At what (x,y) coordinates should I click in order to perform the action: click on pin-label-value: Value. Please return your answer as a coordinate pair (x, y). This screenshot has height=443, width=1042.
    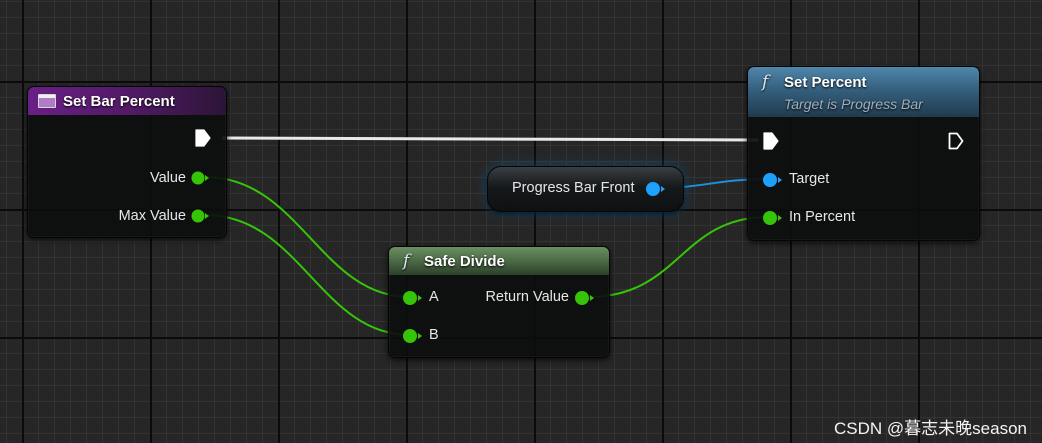
    Looking at the image, I should click on (167, 178).